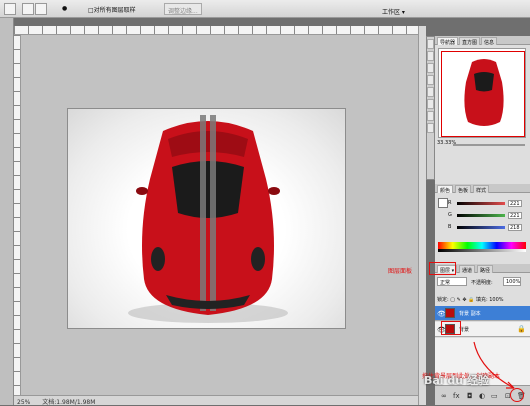 The width and height of the screenshot is (530, 406). I want to click on blue-value: 218, so click(515, 227).